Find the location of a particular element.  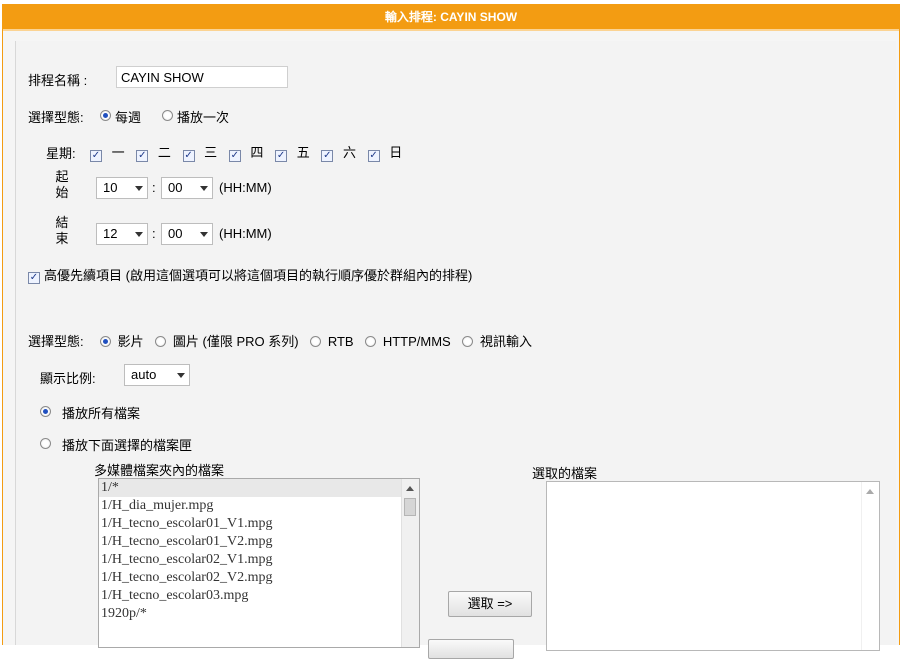

weekday-mon-checkbox: ✓ is located at coordinates (96, 156).